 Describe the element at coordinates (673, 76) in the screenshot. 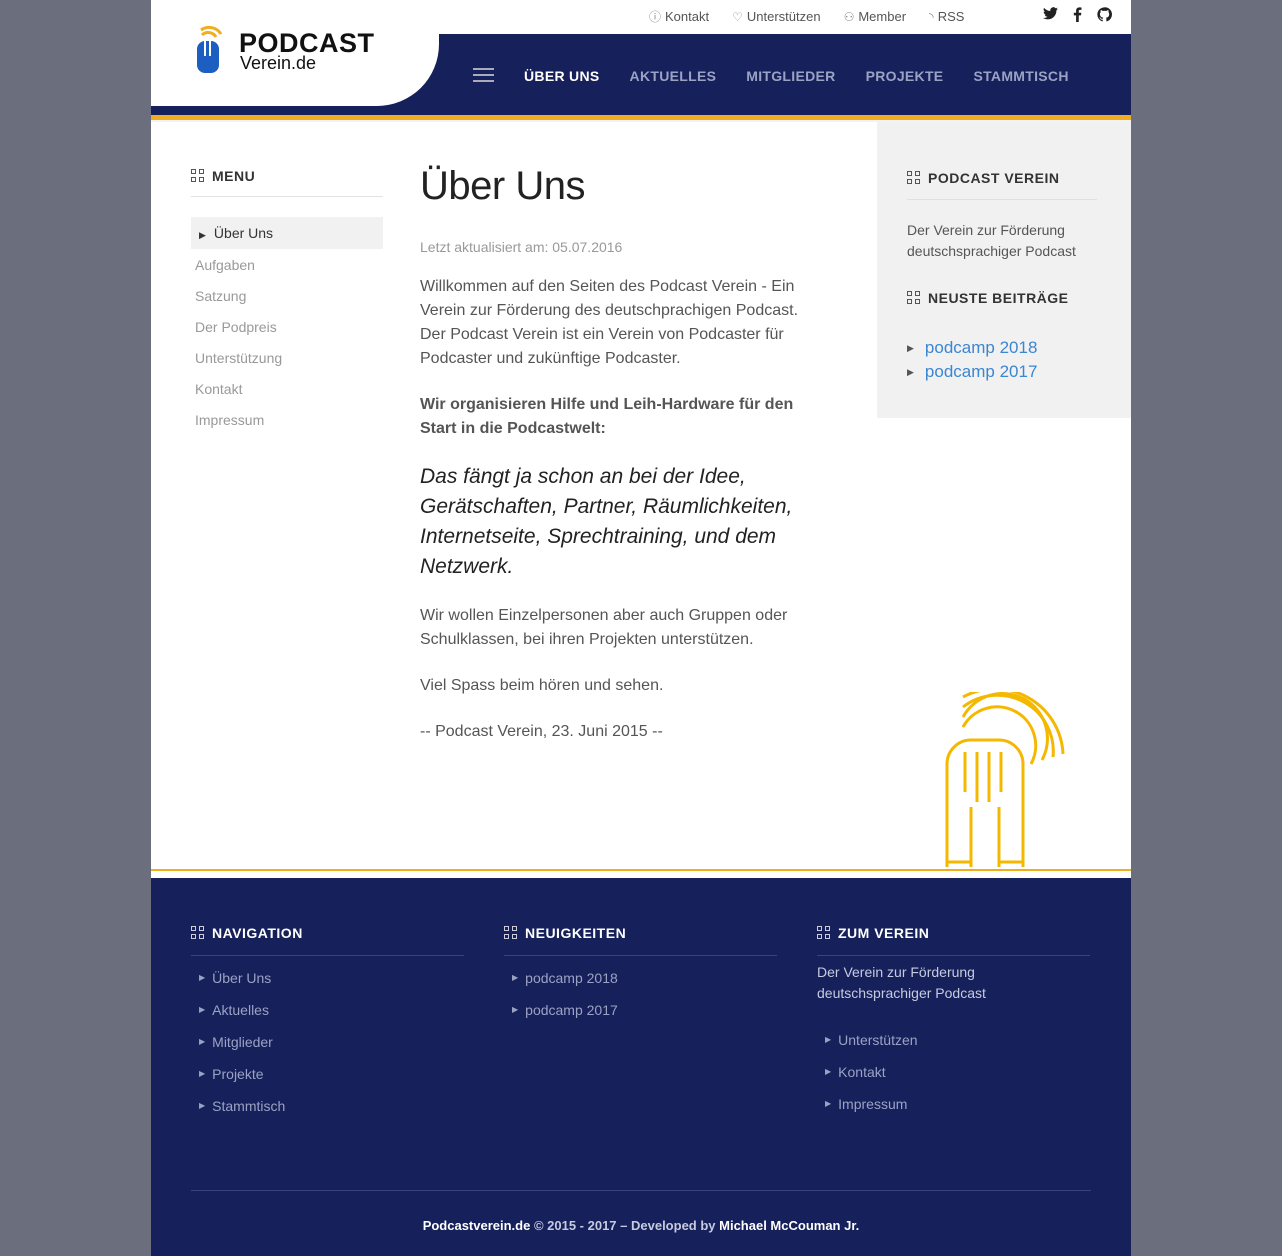

I see `nav-item-aktuelles: AKTUELLES` at that location.